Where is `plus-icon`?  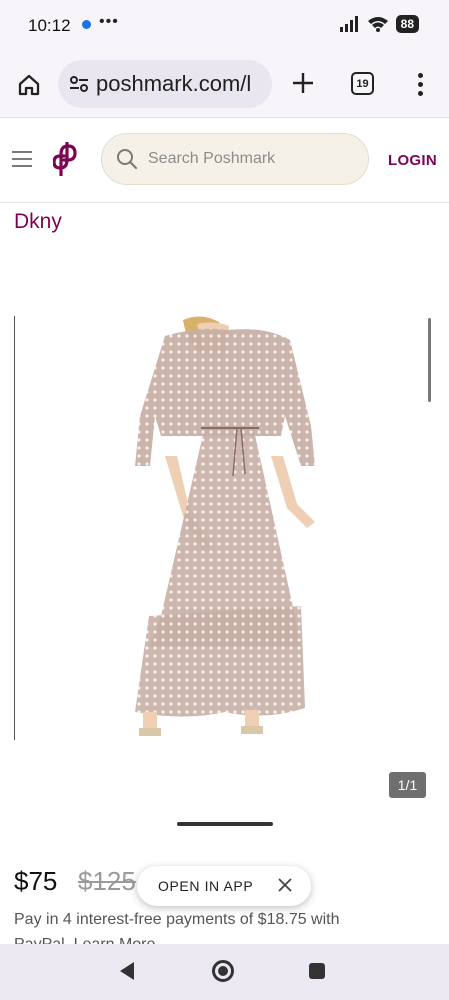
plus-icon is located at coordinates (303, 83).